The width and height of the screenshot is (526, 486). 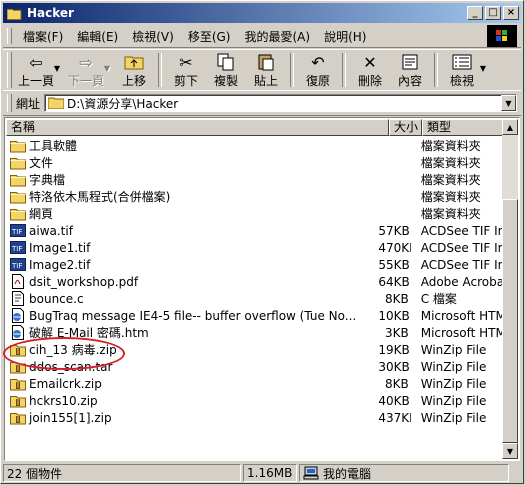 I want to click on file-name: Image2.tif, so click(x=60, y=264).